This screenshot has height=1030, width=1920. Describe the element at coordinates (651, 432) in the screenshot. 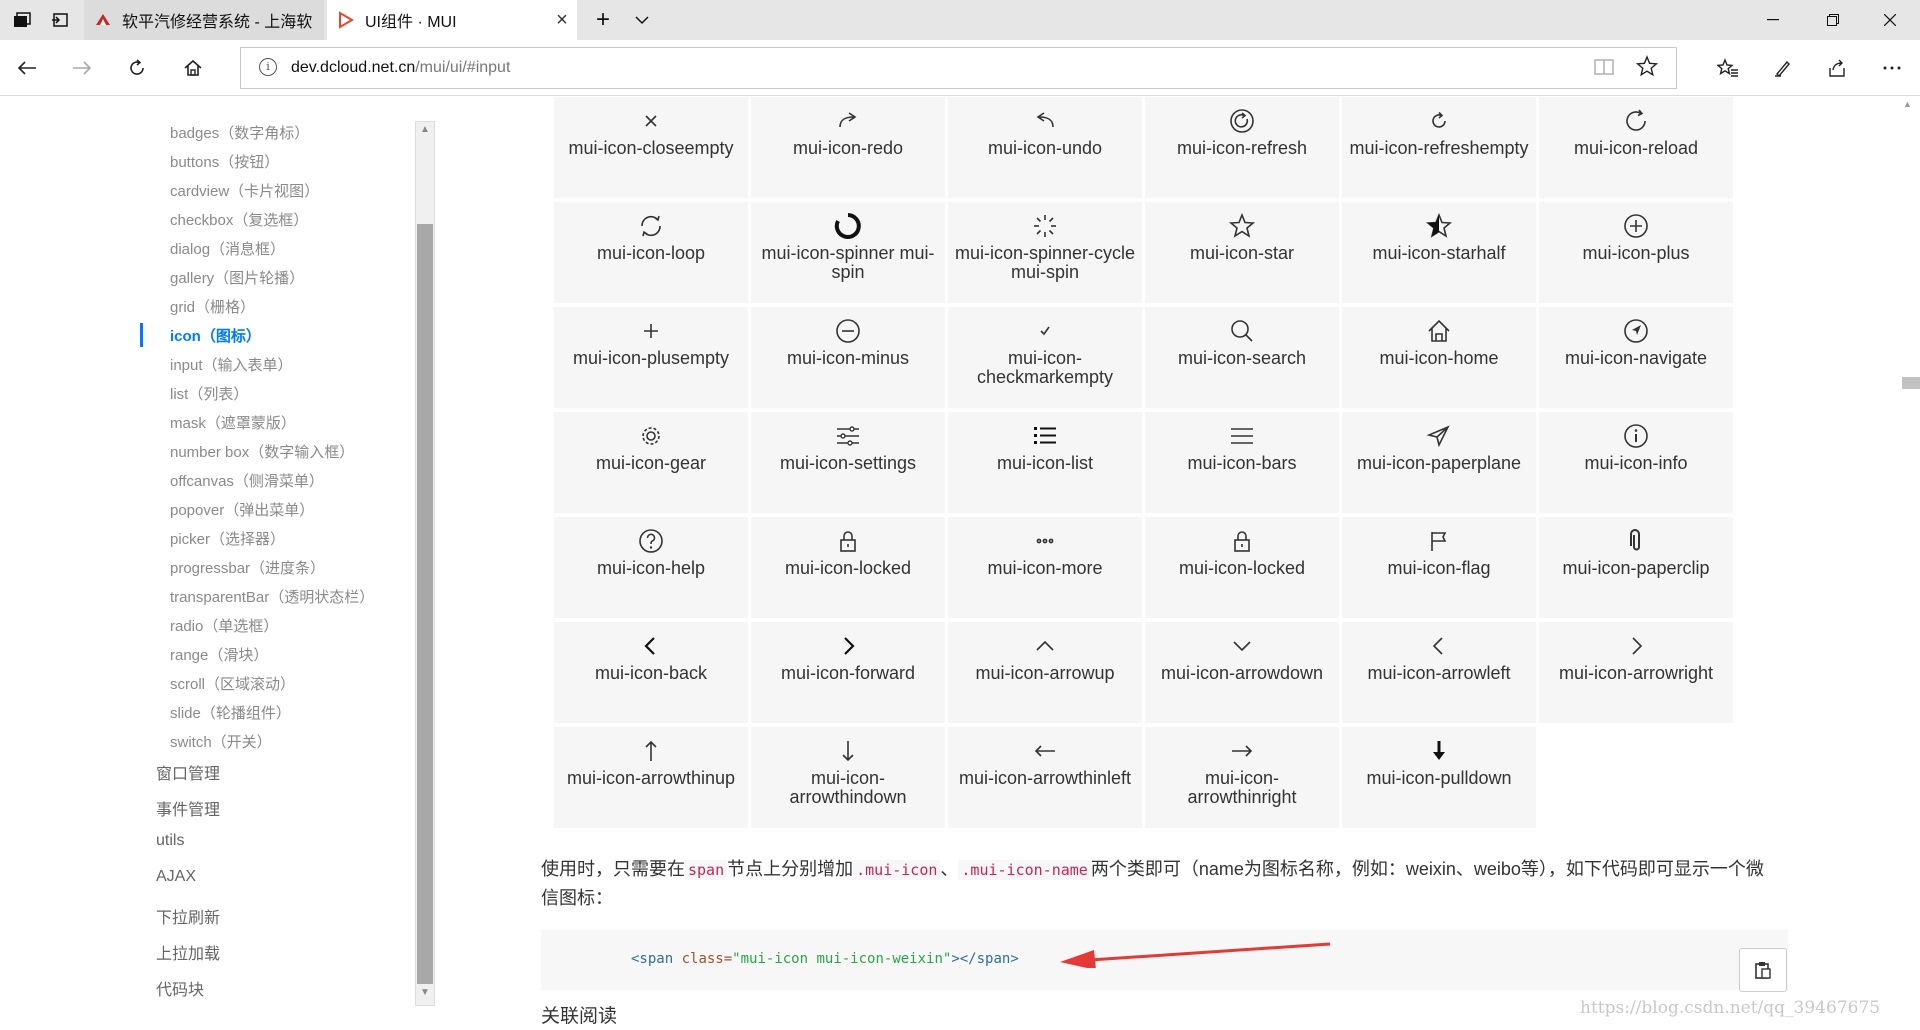

I see `gear-icon` at that location.